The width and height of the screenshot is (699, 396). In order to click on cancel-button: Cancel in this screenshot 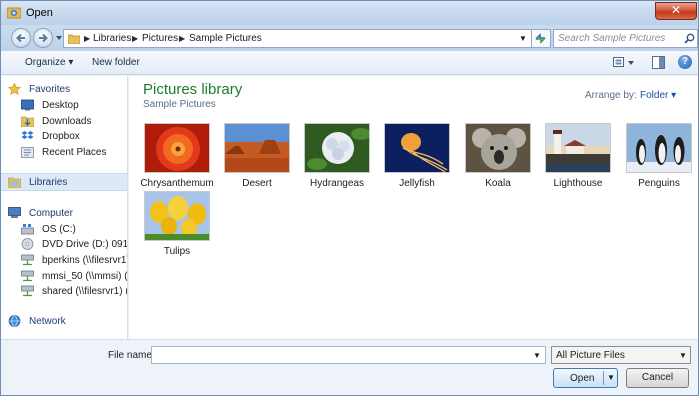, I will do `click(657, 378)`.